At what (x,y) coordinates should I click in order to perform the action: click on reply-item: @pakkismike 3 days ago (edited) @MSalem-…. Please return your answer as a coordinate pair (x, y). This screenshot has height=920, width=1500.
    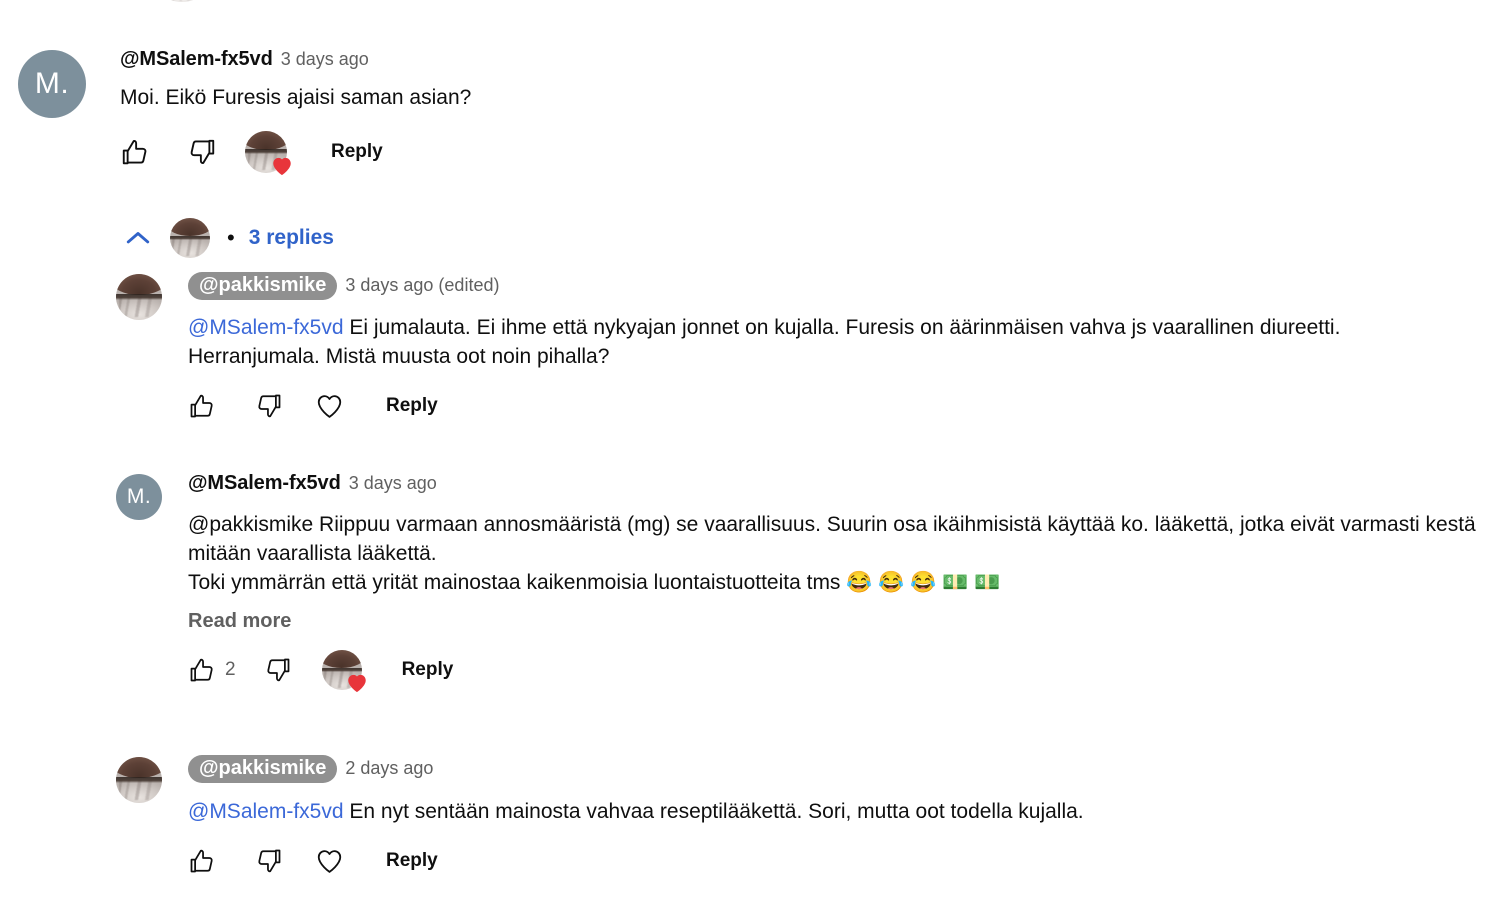
    Looking at the image, I should click on (801, 346).